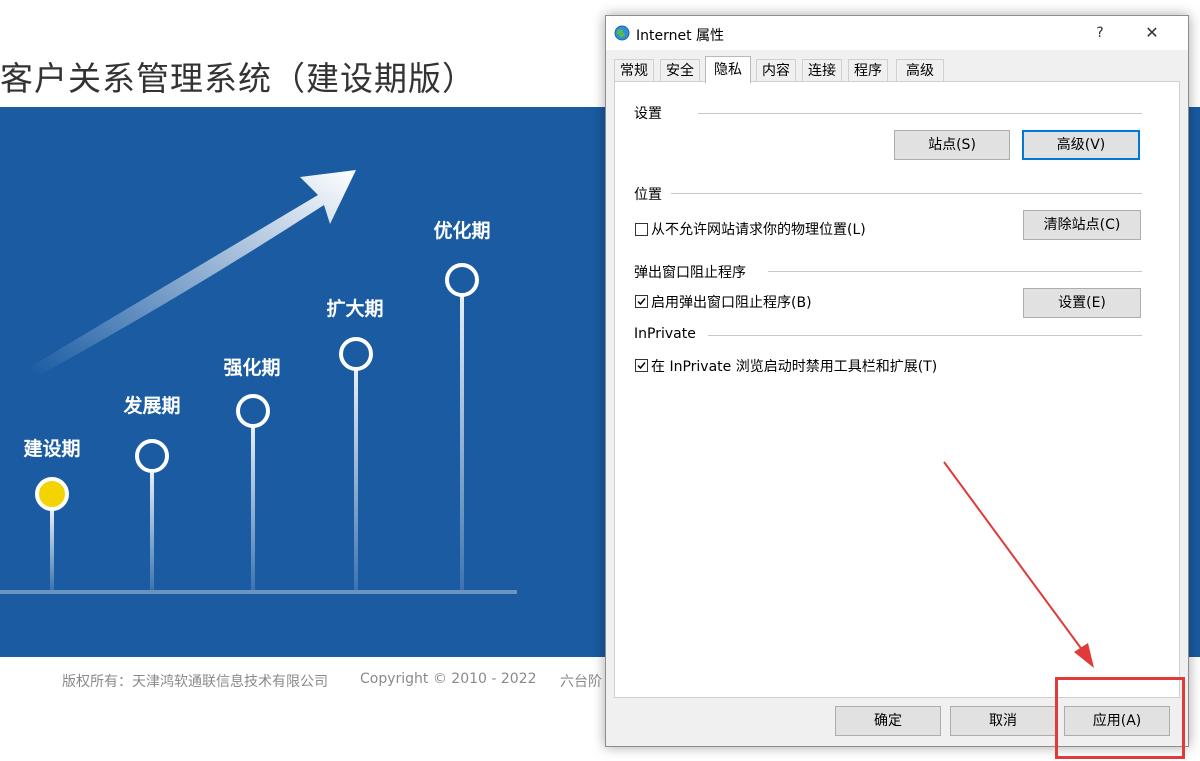 This screenshot has height=761, width=1200. I want to click on popup-settings-button: 设置(E), so click(1082, 303).